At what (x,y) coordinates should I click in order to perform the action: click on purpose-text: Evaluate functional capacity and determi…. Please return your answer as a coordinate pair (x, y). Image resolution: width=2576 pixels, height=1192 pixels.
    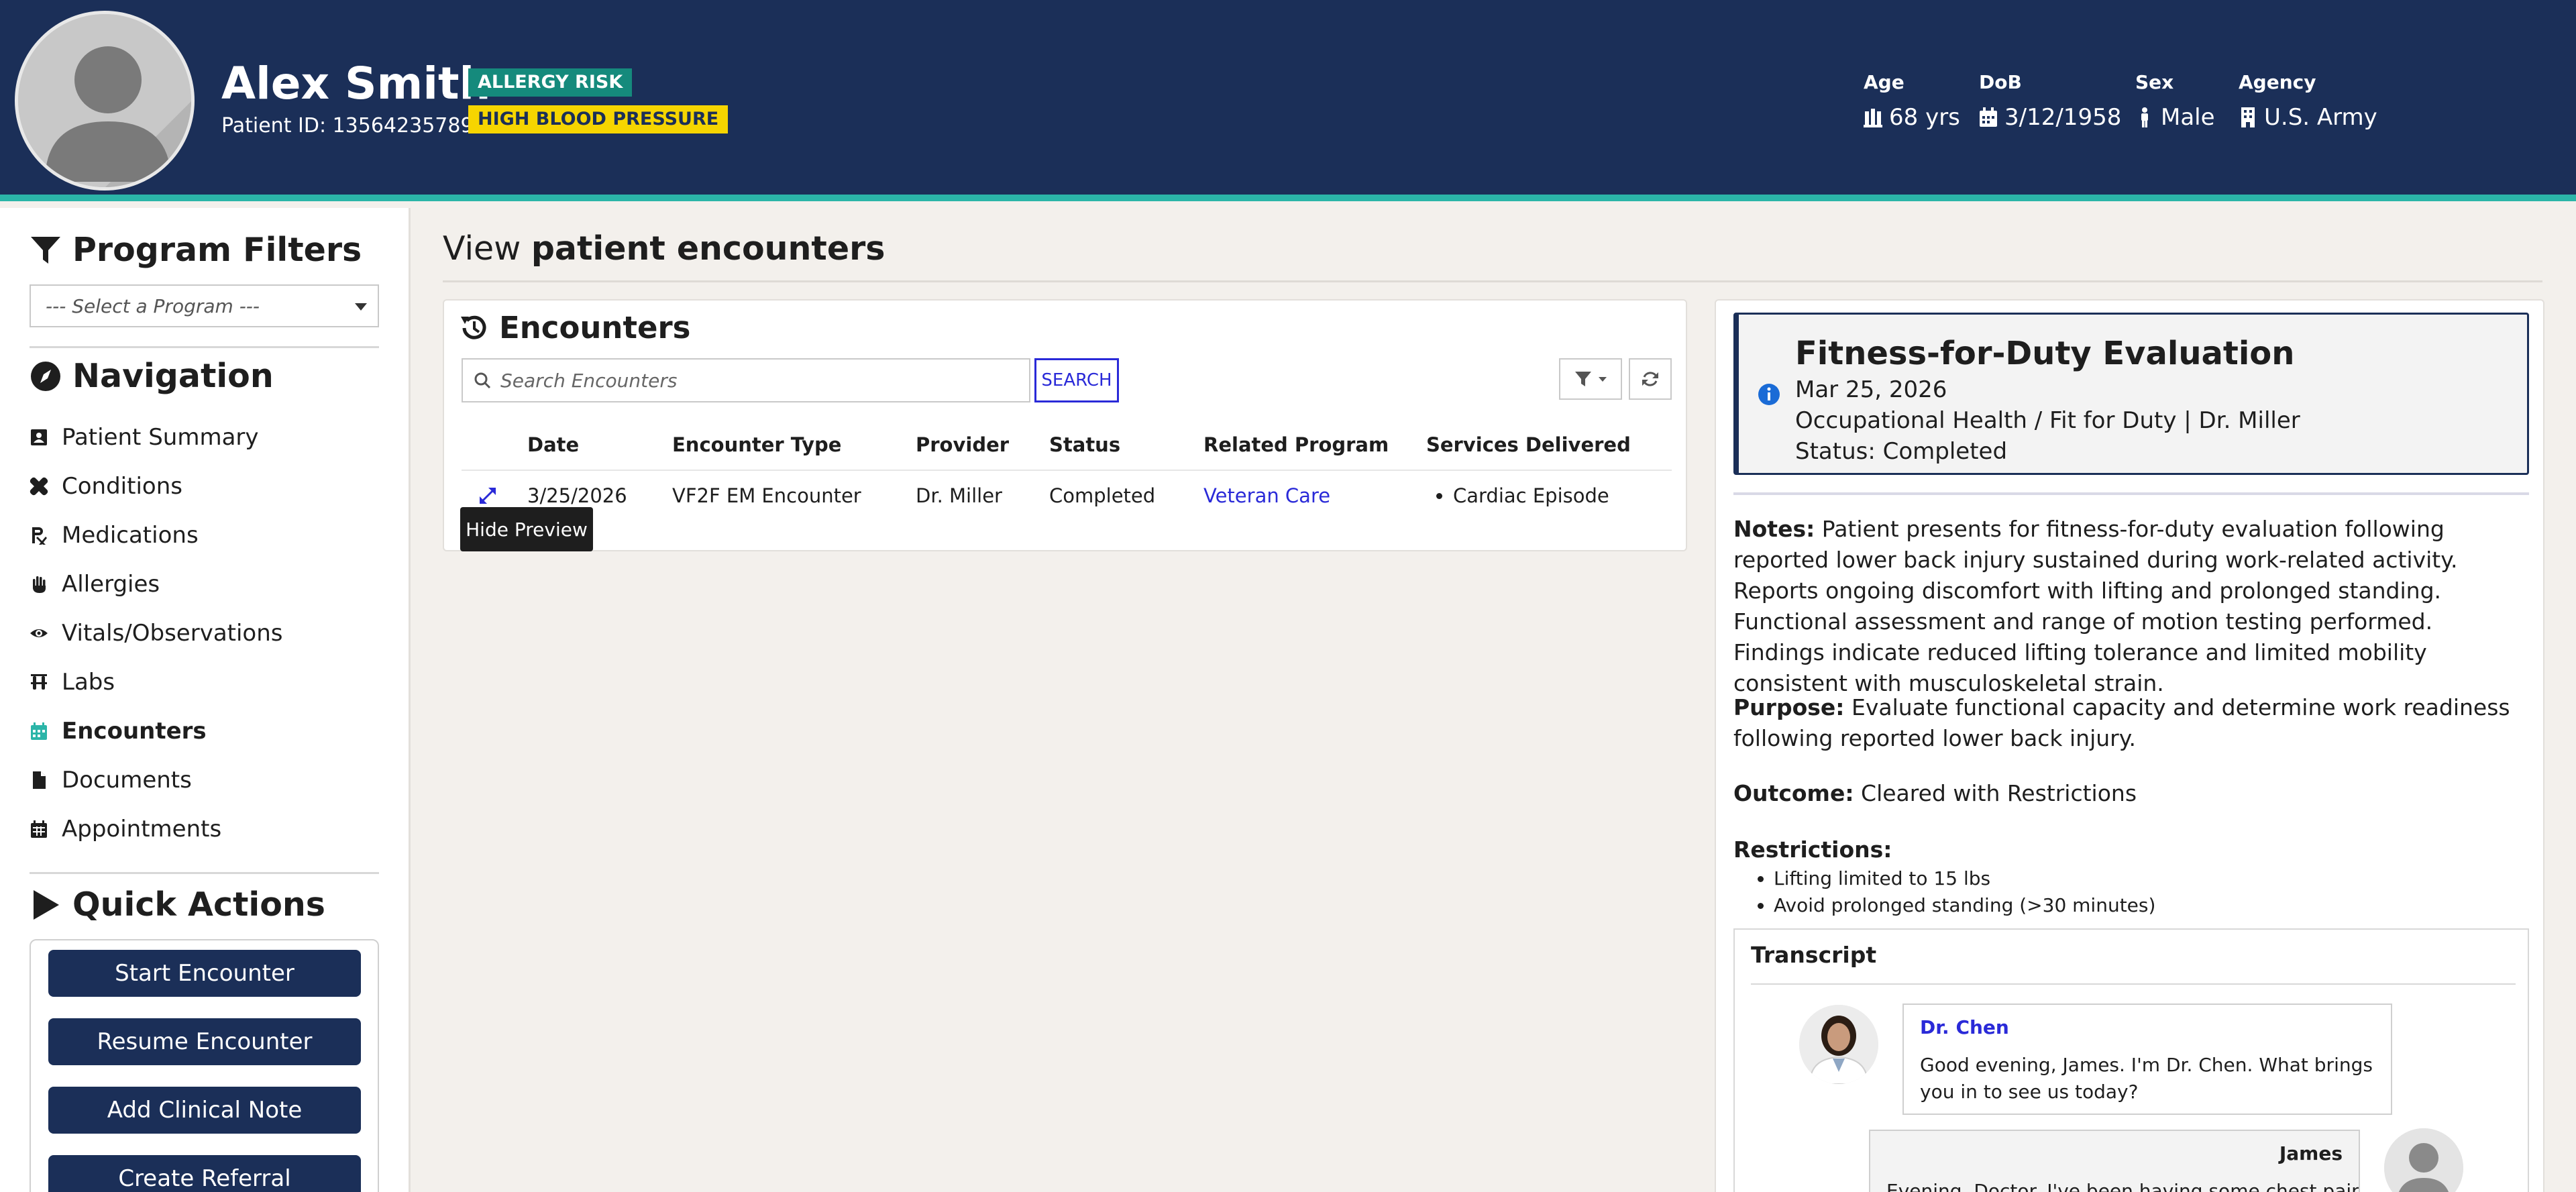
    Looking at the image, I should click on (2121, 723).